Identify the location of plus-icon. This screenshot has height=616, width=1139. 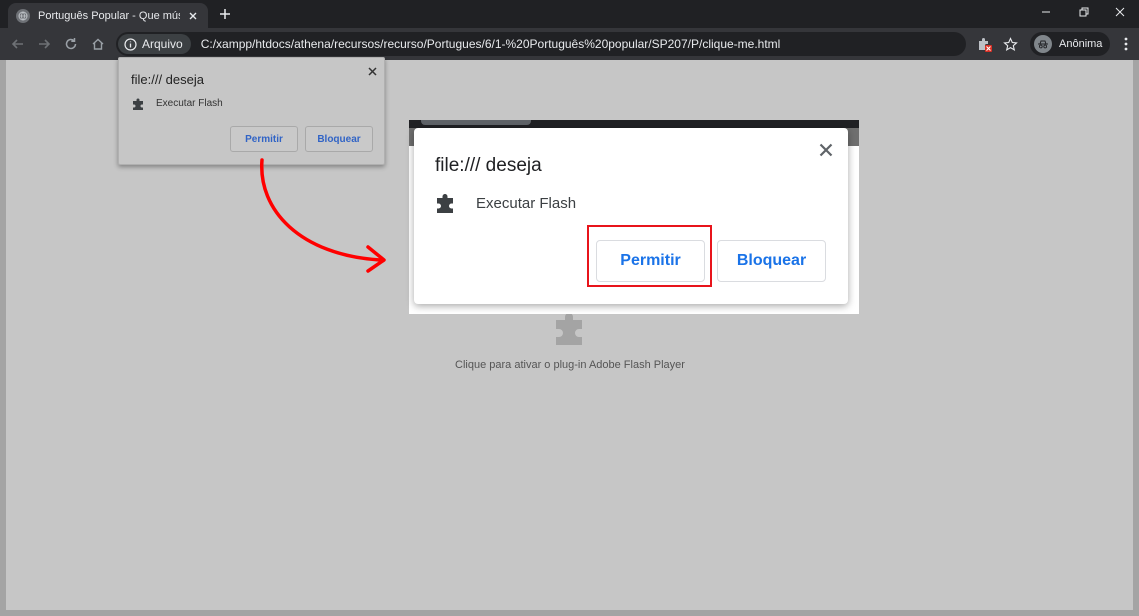
(225, 14).